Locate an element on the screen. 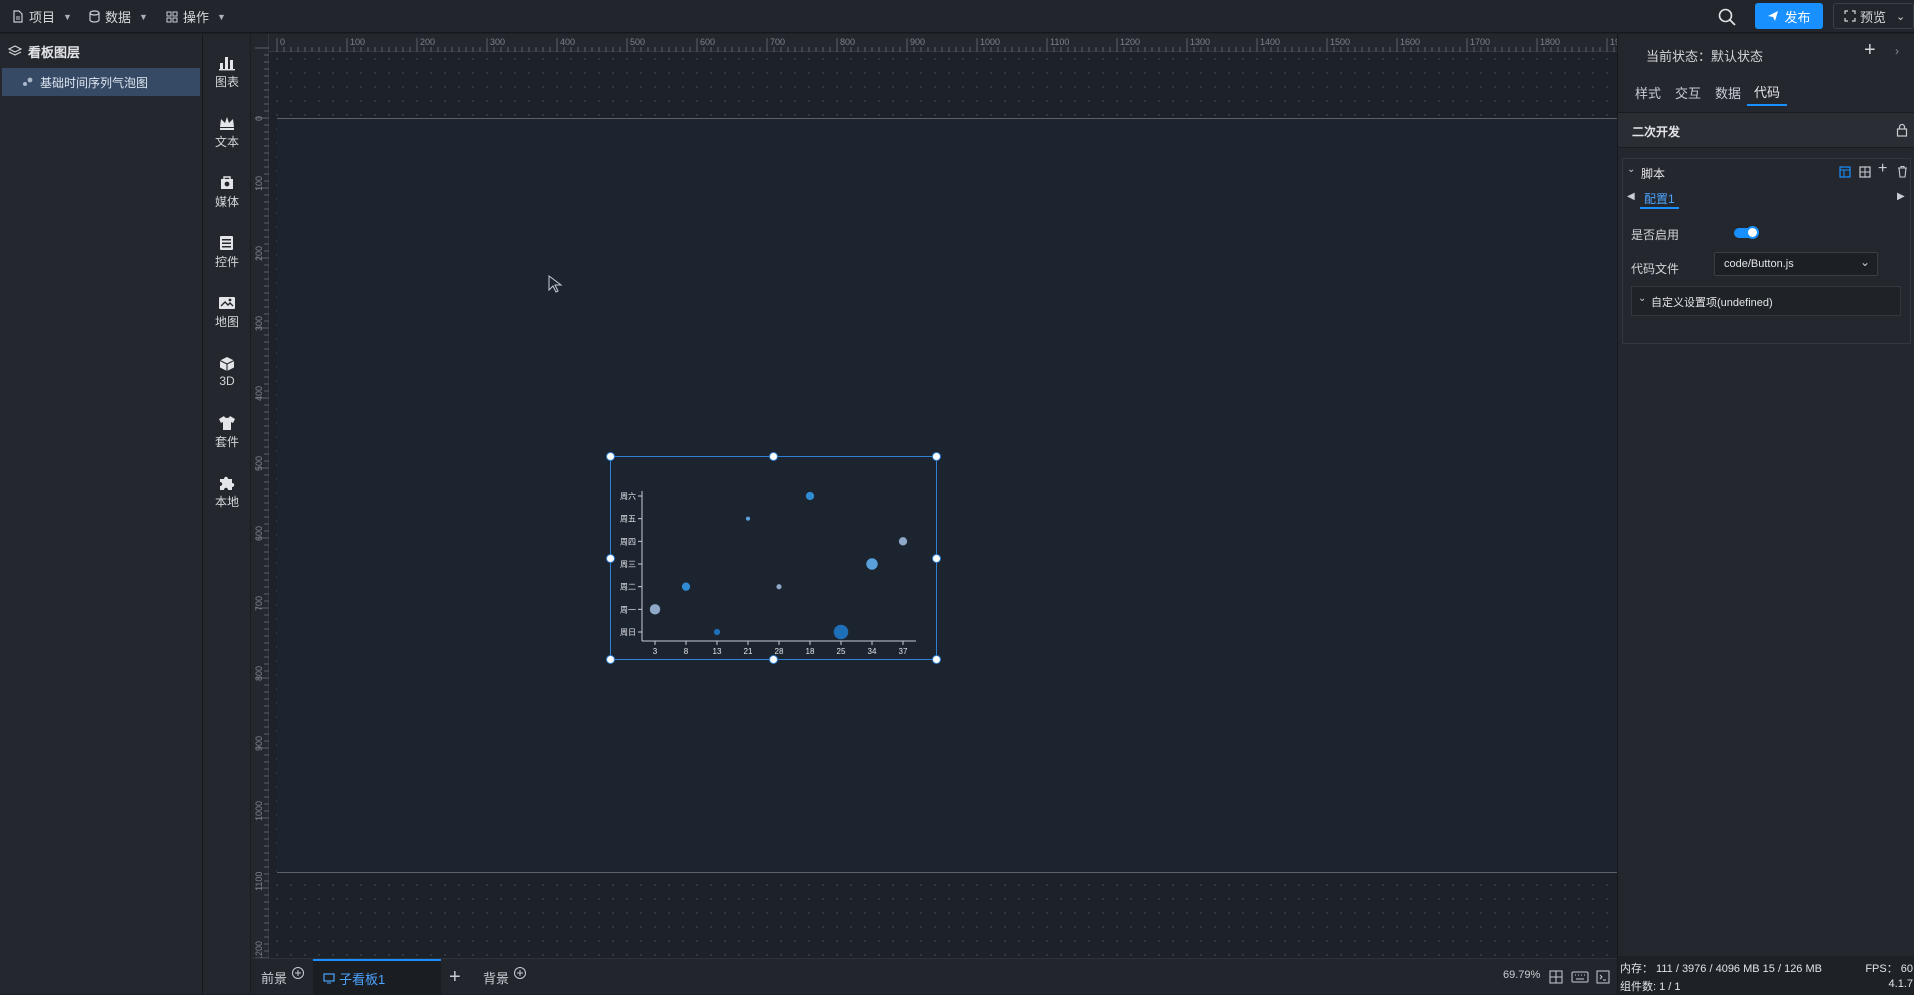 This screenshot has width=1914, height=995. scatter-icon is located at coordinates (28, 81).